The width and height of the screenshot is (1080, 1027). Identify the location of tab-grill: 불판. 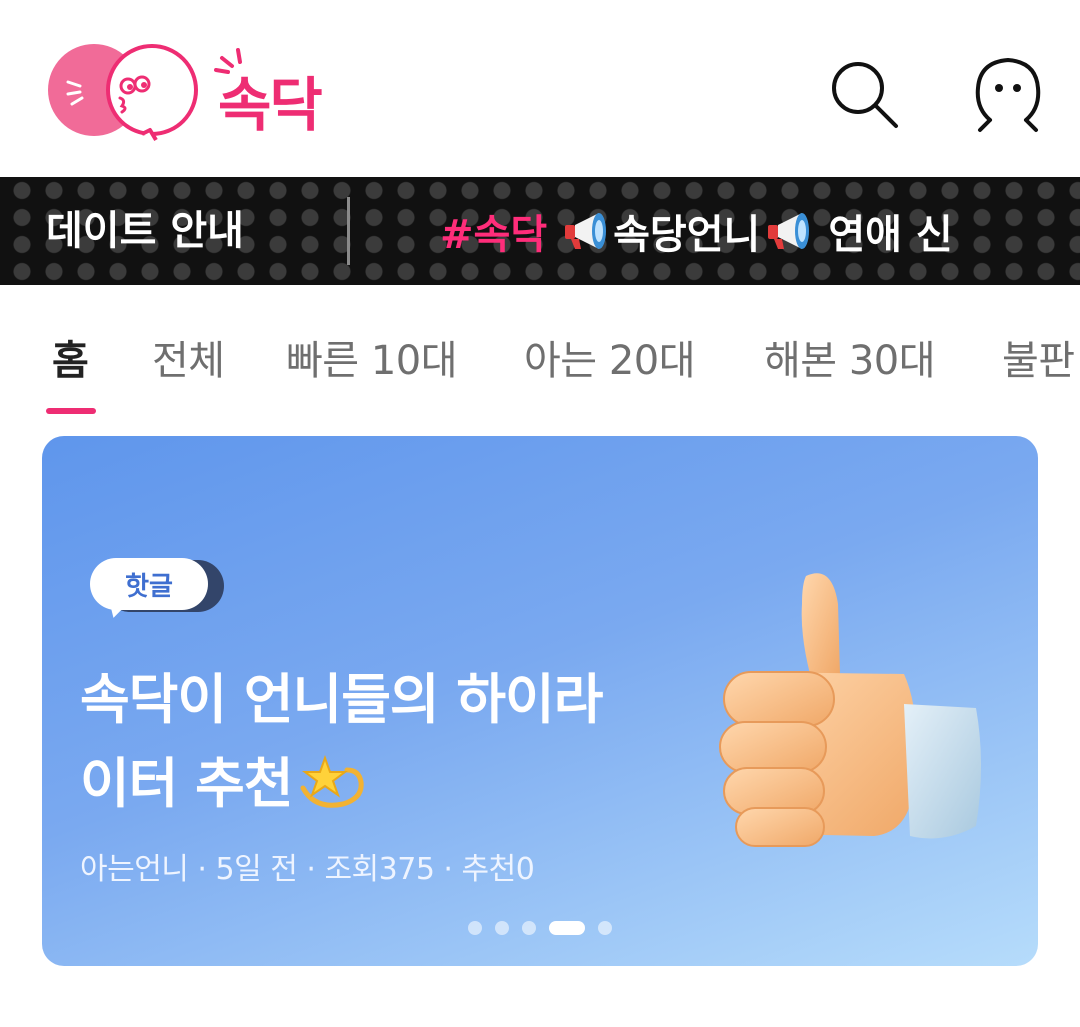
(1038, 357).